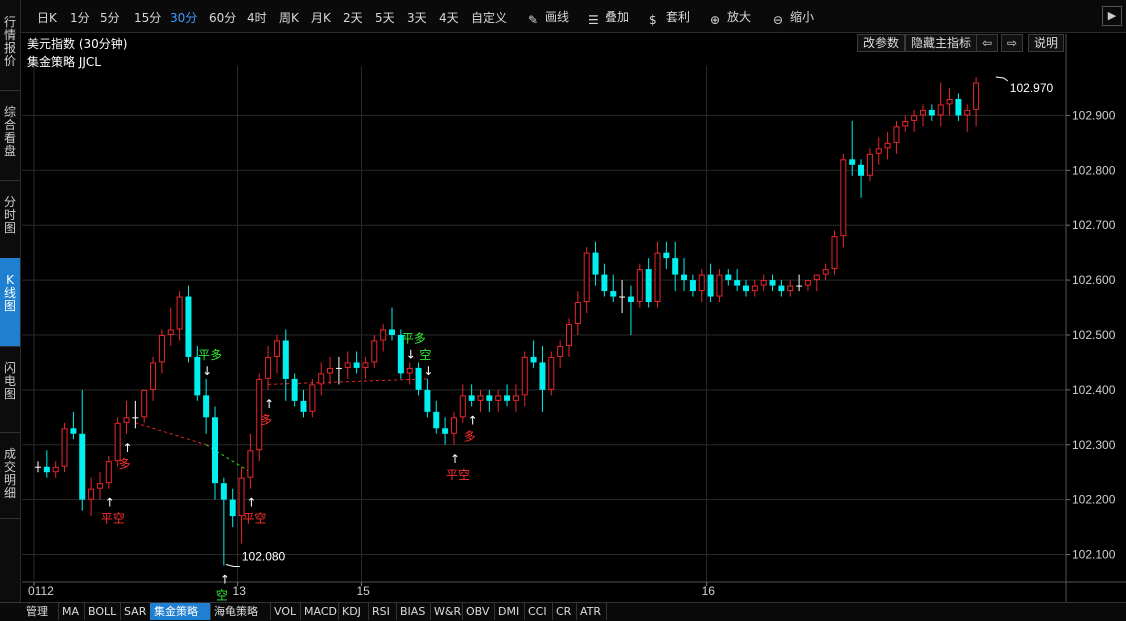 Image resolution: width=1126 pixels, height=621 pixels. What do you see at coordinates (987, 43) in the screenshot?
I see `arrow-left-icon: ⇦` at bounding box center [987, 43].